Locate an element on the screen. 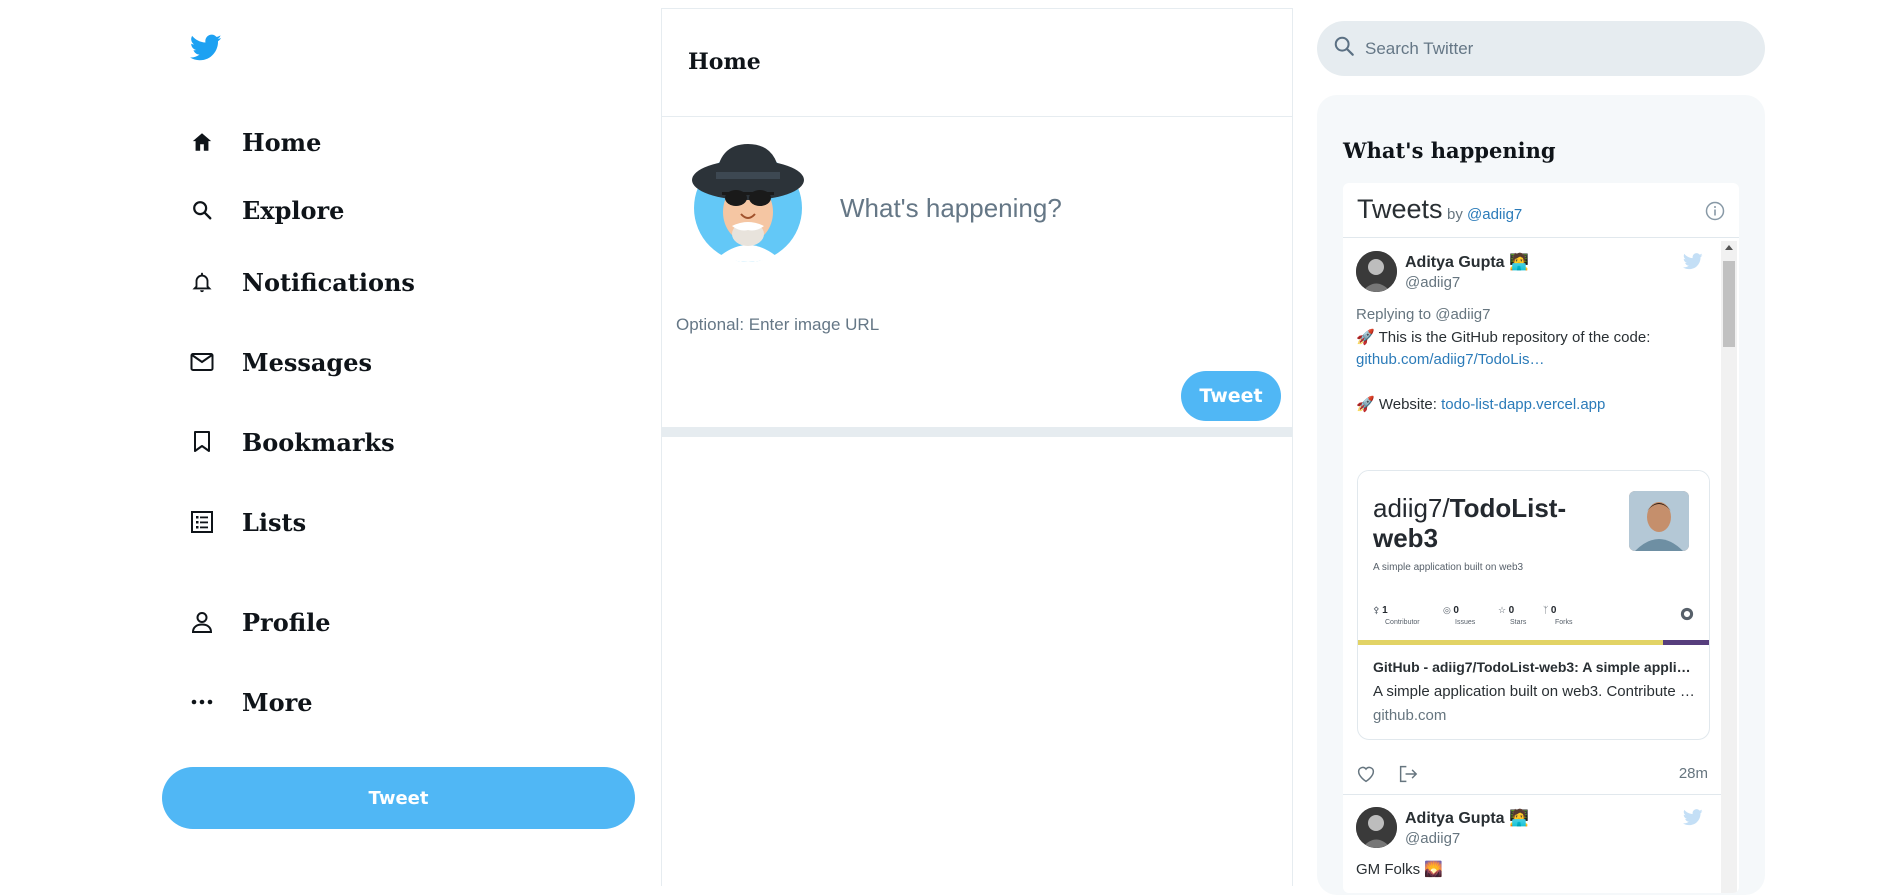 The width and height of the screenshot is (1895, 895). embed-title: Tweets is located at coordinates (1400, 209).